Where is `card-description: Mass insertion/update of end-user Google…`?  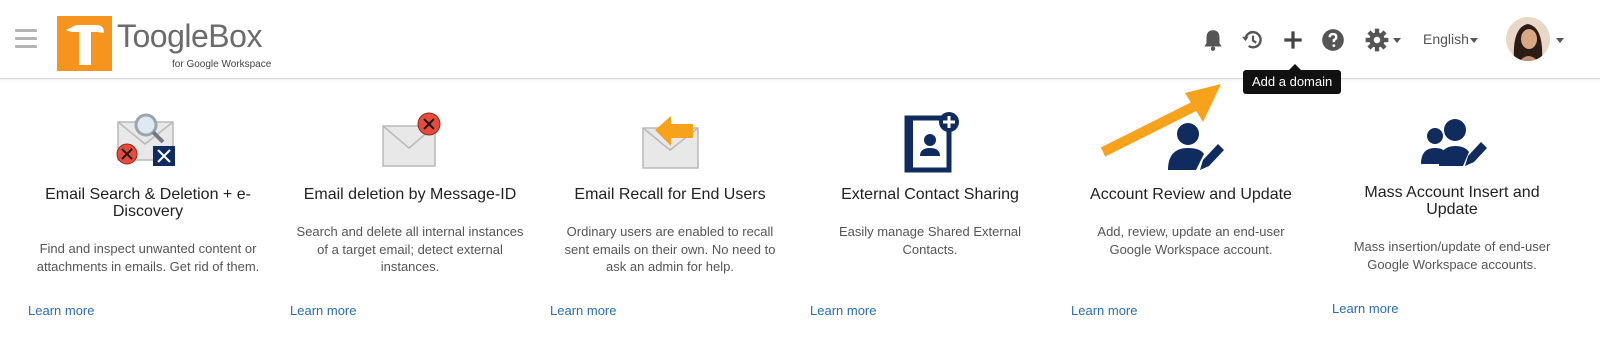 card-description: Mass insertion/update of end-user Google… is located at coordinates (1452, 255).